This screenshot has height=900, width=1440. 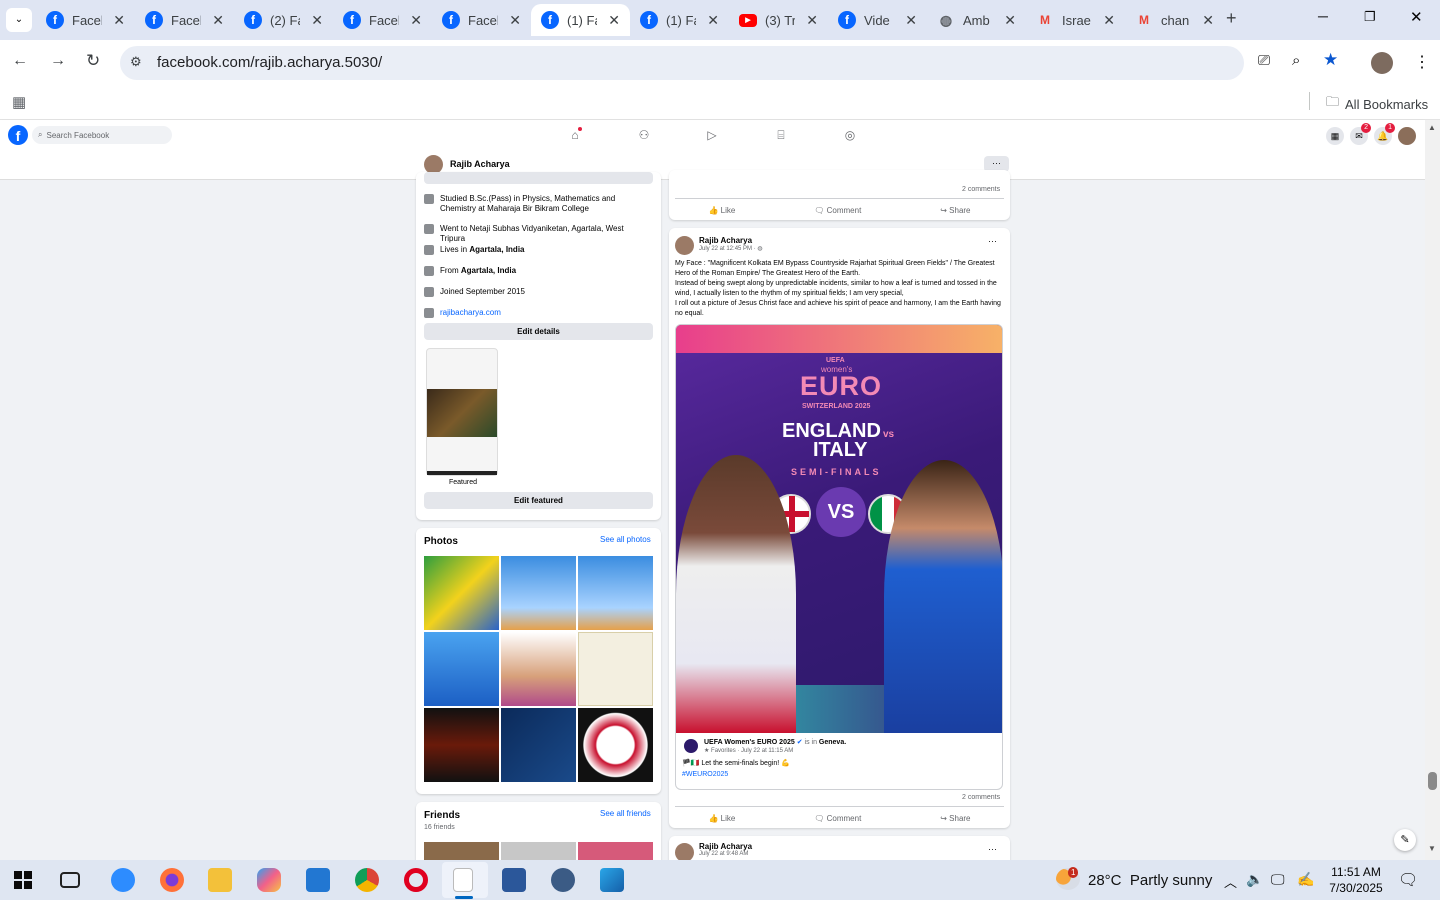 I want to click on edit-details-button: Edit details, so click(x=538, y=331).